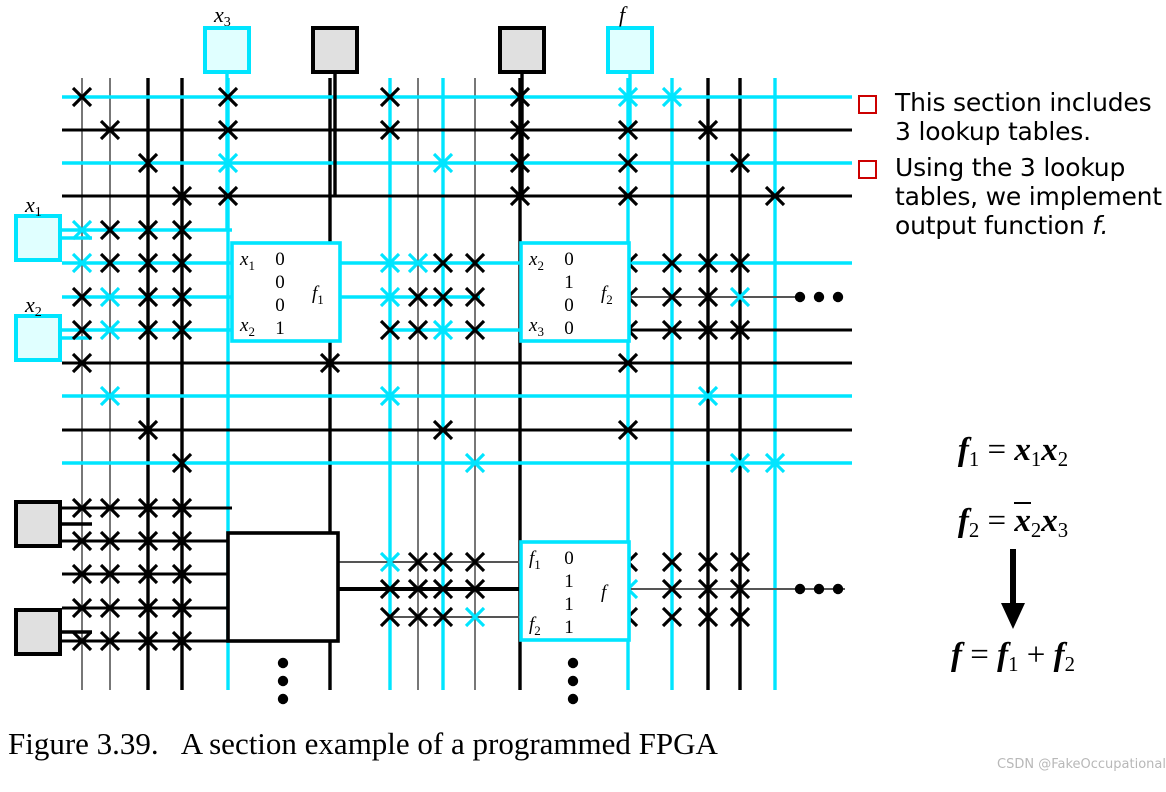 The height and width of the screenshot is (792, 1166). Describe the element at coordinates (283, 587) in the screenshot. I see `logic-block-empty` at that location.